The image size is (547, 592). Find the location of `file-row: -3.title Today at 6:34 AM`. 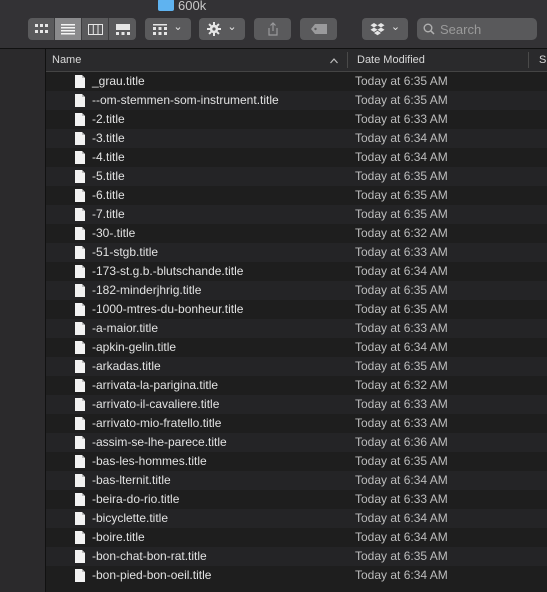

file-row: -3.title Today at 6:34 AM is located at coordinates (296, 138).